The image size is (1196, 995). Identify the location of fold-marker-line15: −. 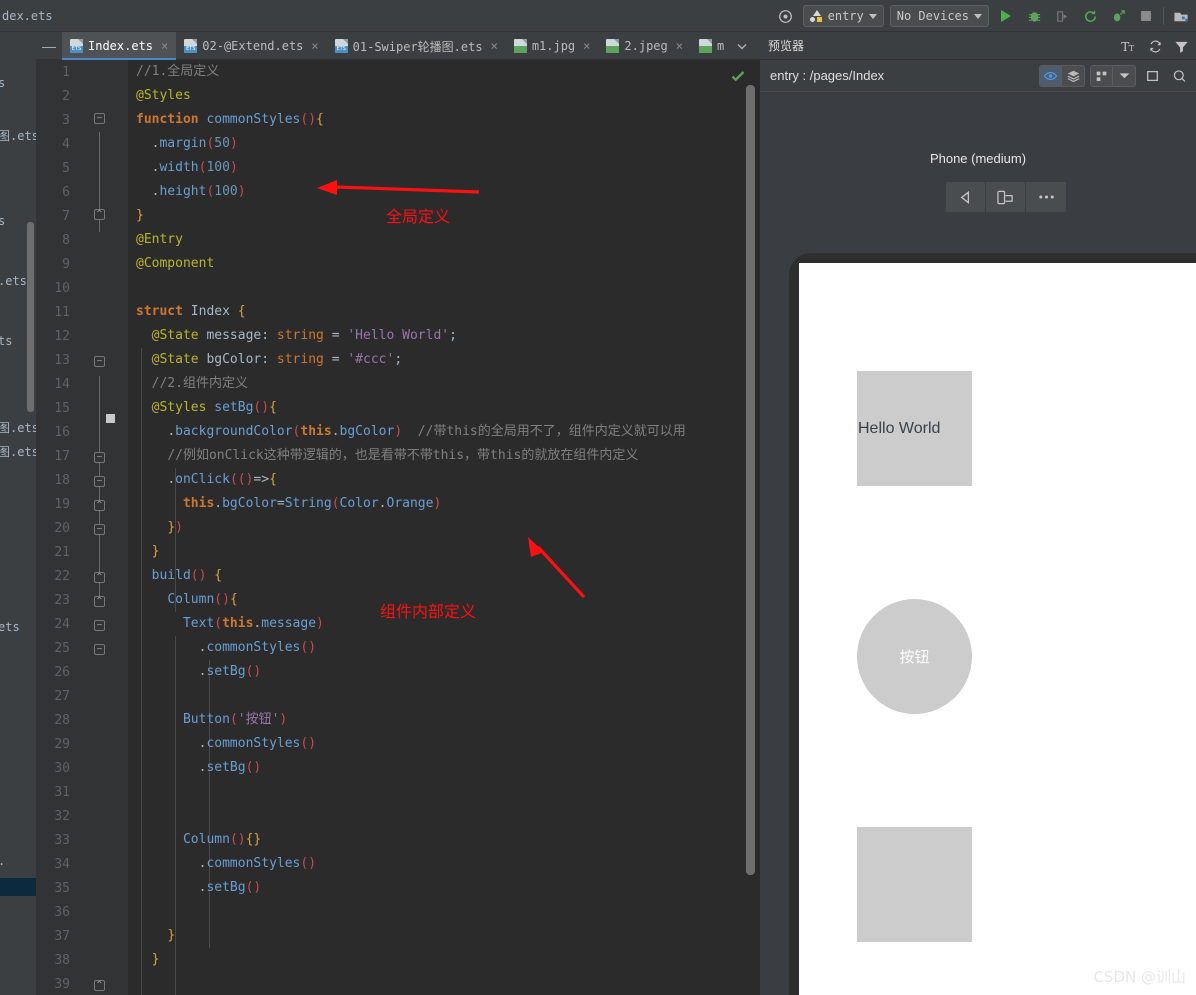
(99, 457).